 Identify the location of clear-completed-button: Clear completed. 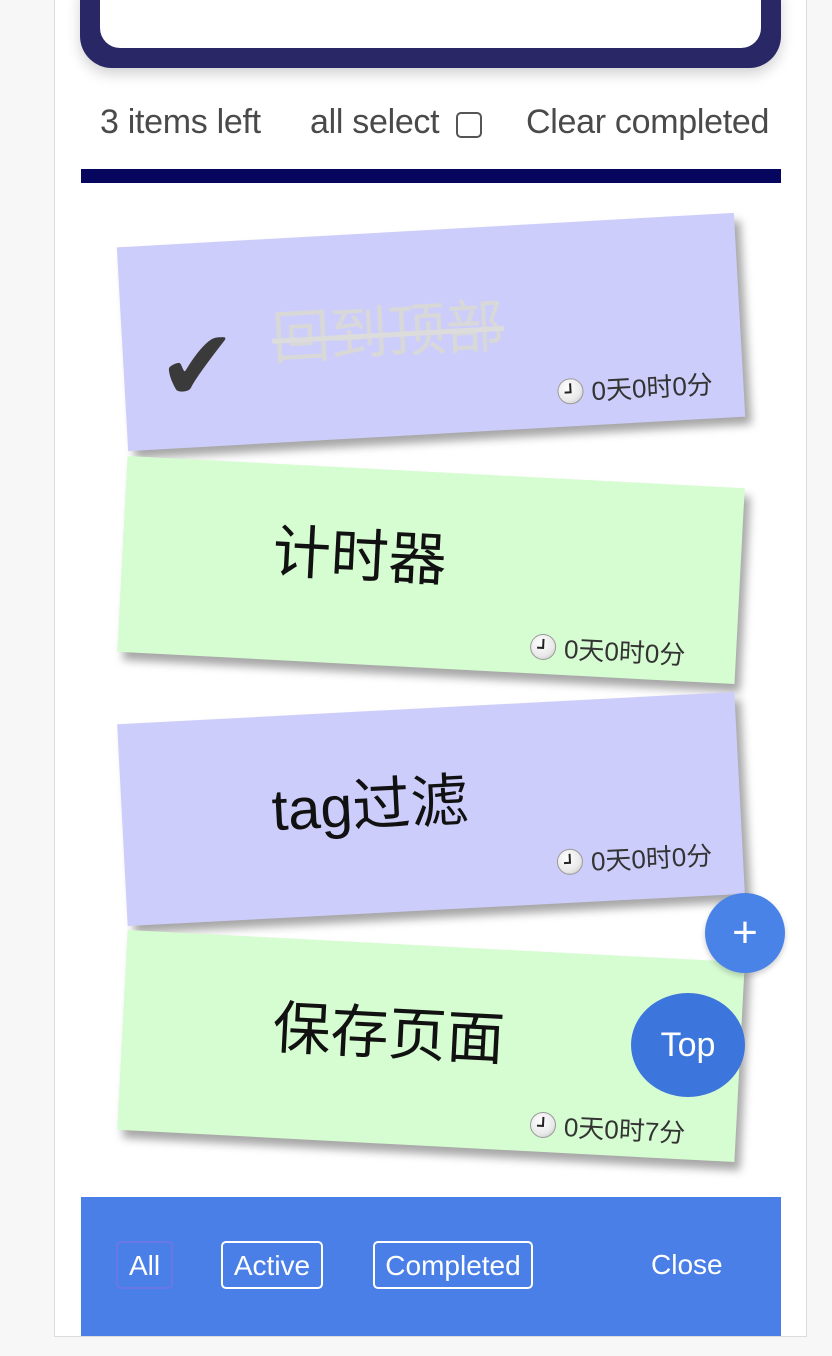
(647, 122).